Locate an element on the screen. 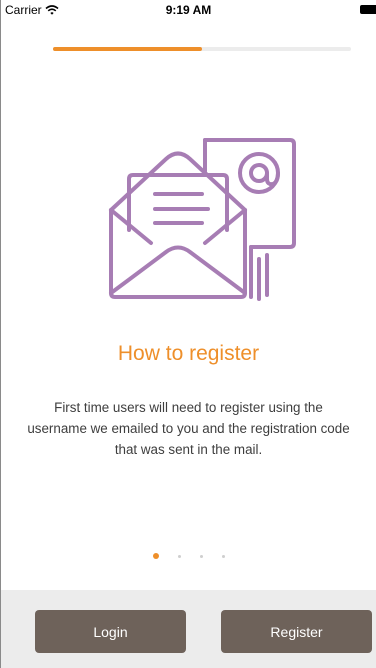 Image resolution: width=376 pixels, height=668 pixels. page-title: How to register is located at coordinates (188, 353).